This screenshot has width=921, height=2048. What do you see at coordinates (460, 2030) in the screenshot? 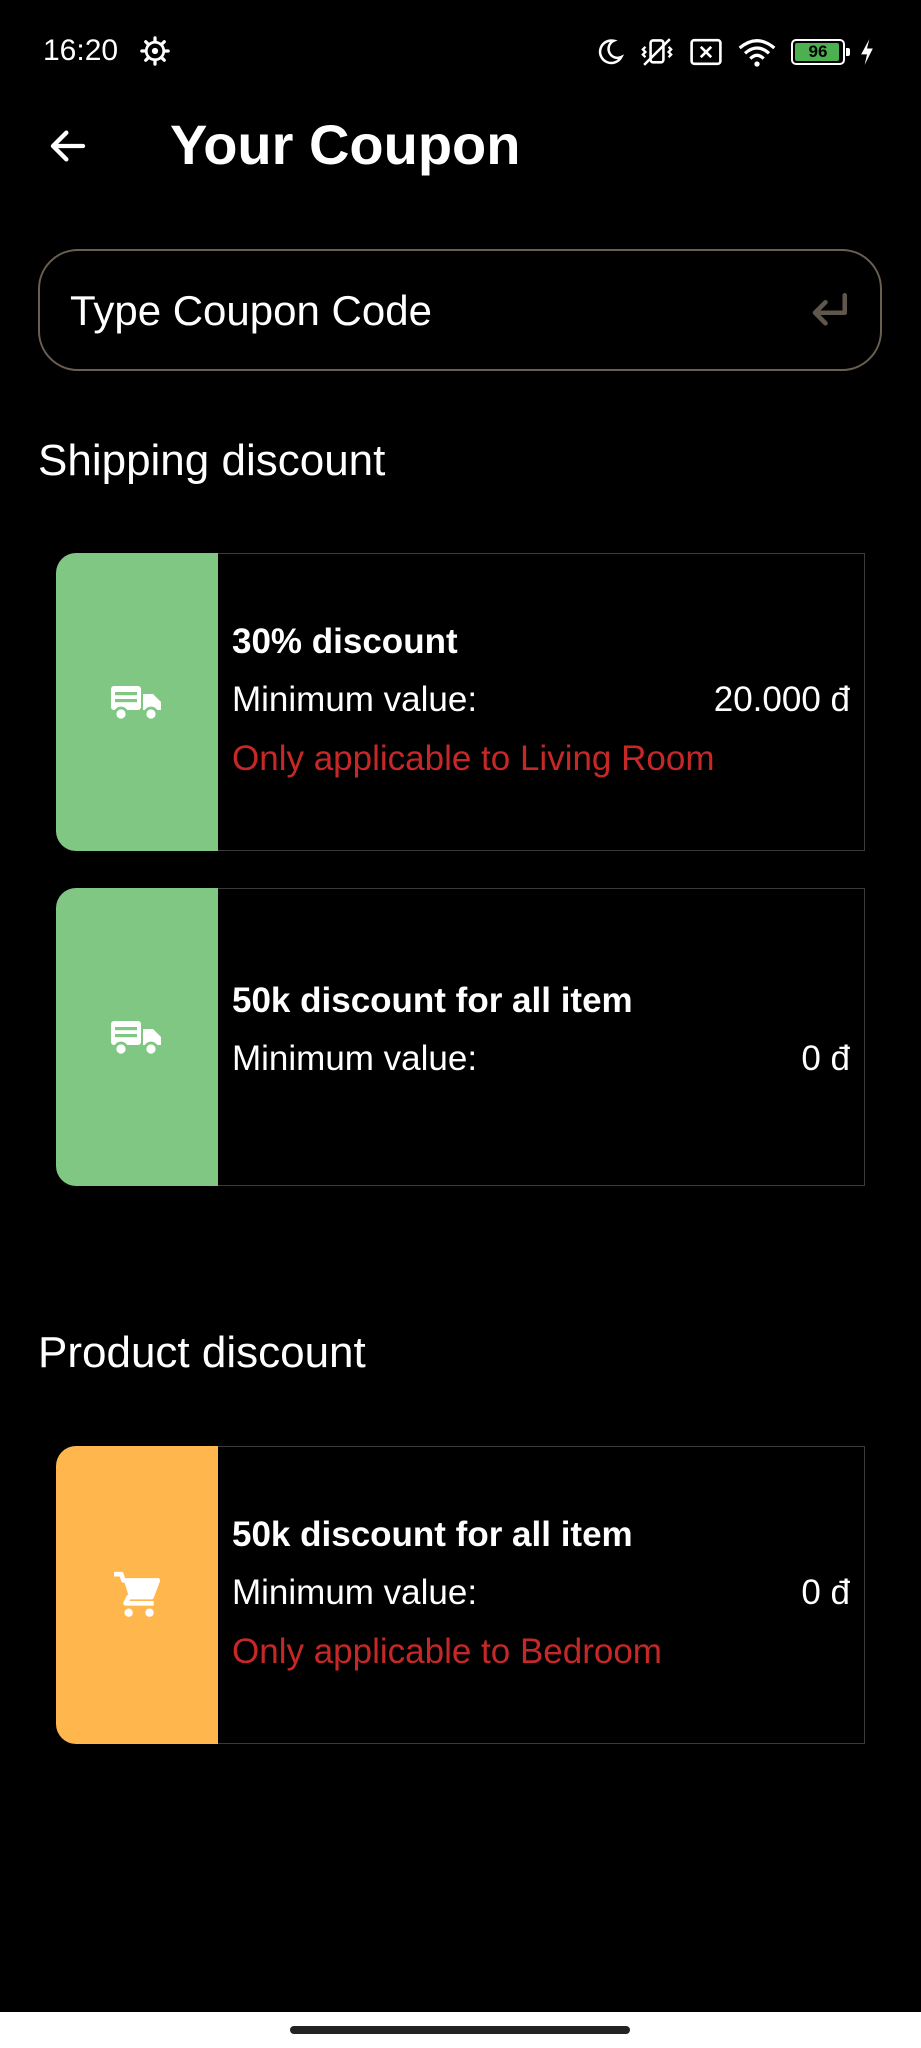
I see `home-indicator` at bounding box center [460, 2030].